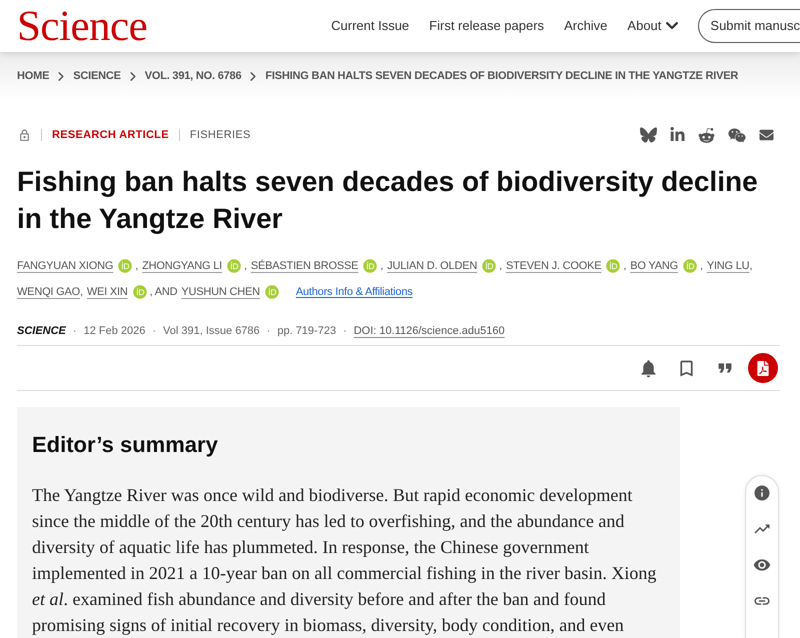  What do you see at coordinates (182, 266) in the screenshot?
I see `author-link: ZHONGYANG LI` at bounding box center [182, 266].